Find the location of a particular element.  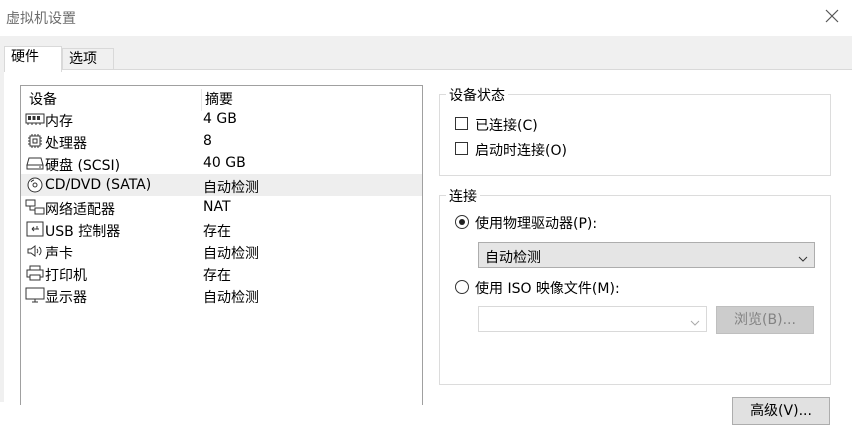

connected-label: 已连接(C) is located at coordinates (506, 126).